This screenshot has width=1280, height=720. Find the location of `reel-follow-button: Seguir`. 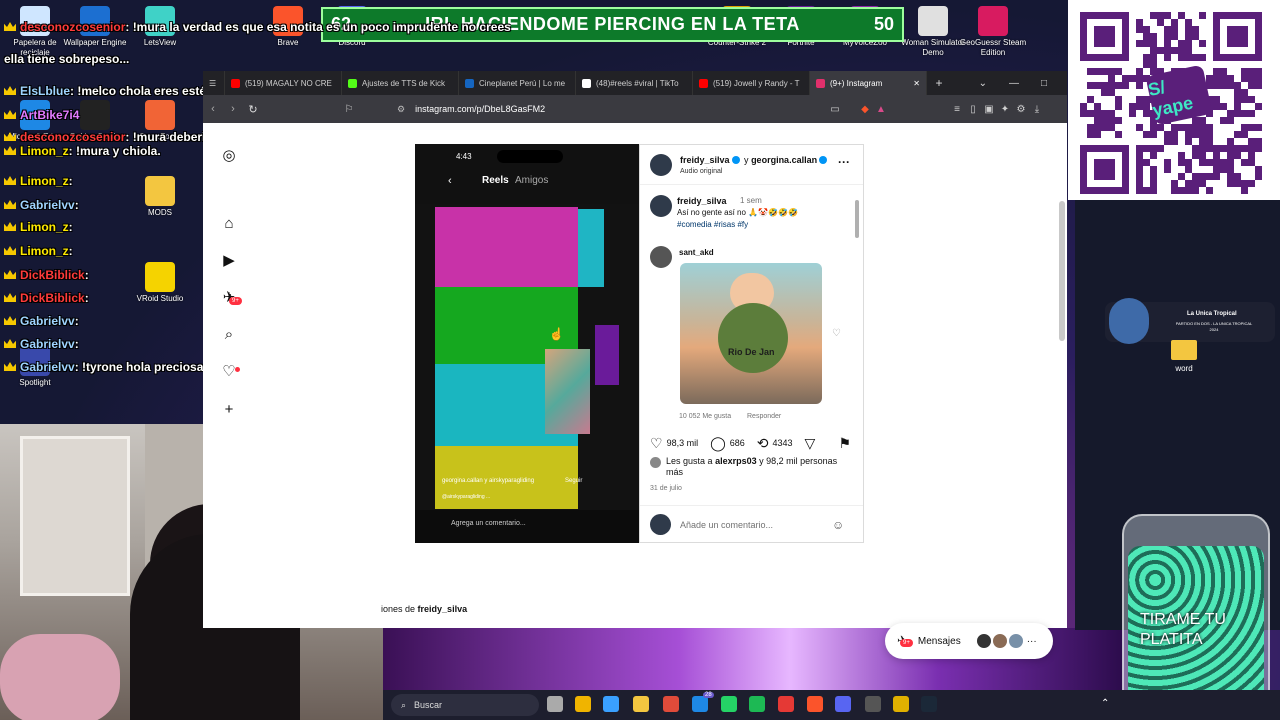

reel-follow-button: Seguir is located at coordinates (574, 481).